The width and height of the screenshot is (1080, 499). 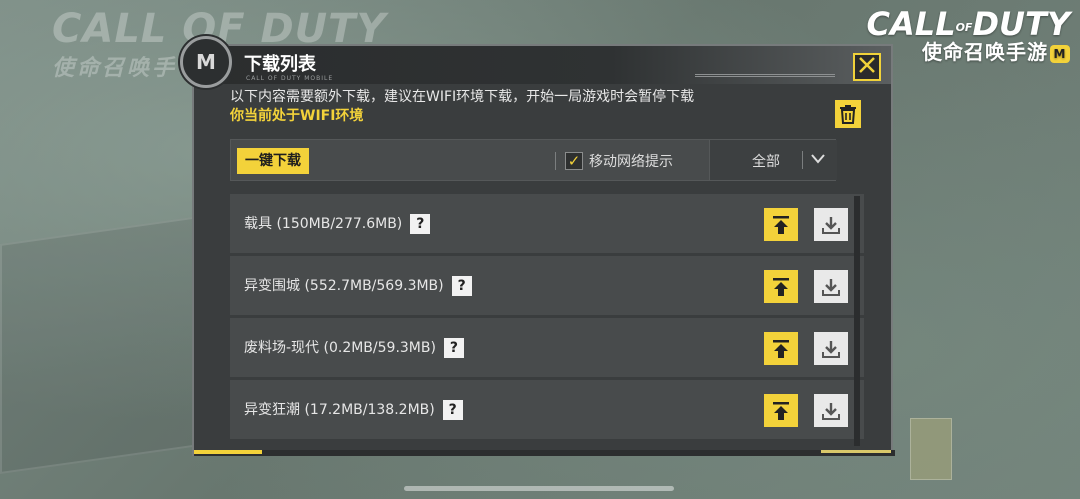 What do you see at coordinates (766, 162) in the screenshot?
I see `filter-value: 全部` at bounding box center [766, 162].